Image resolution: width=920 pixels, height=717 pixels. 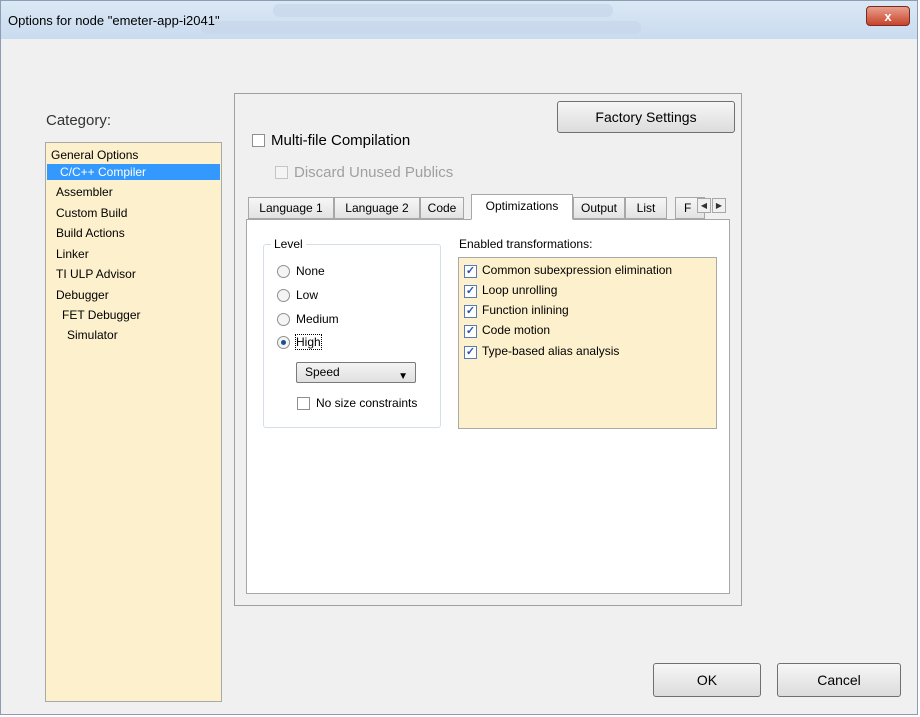 I want to click on goal-select-value: Speed, so click(x=322, y=372).